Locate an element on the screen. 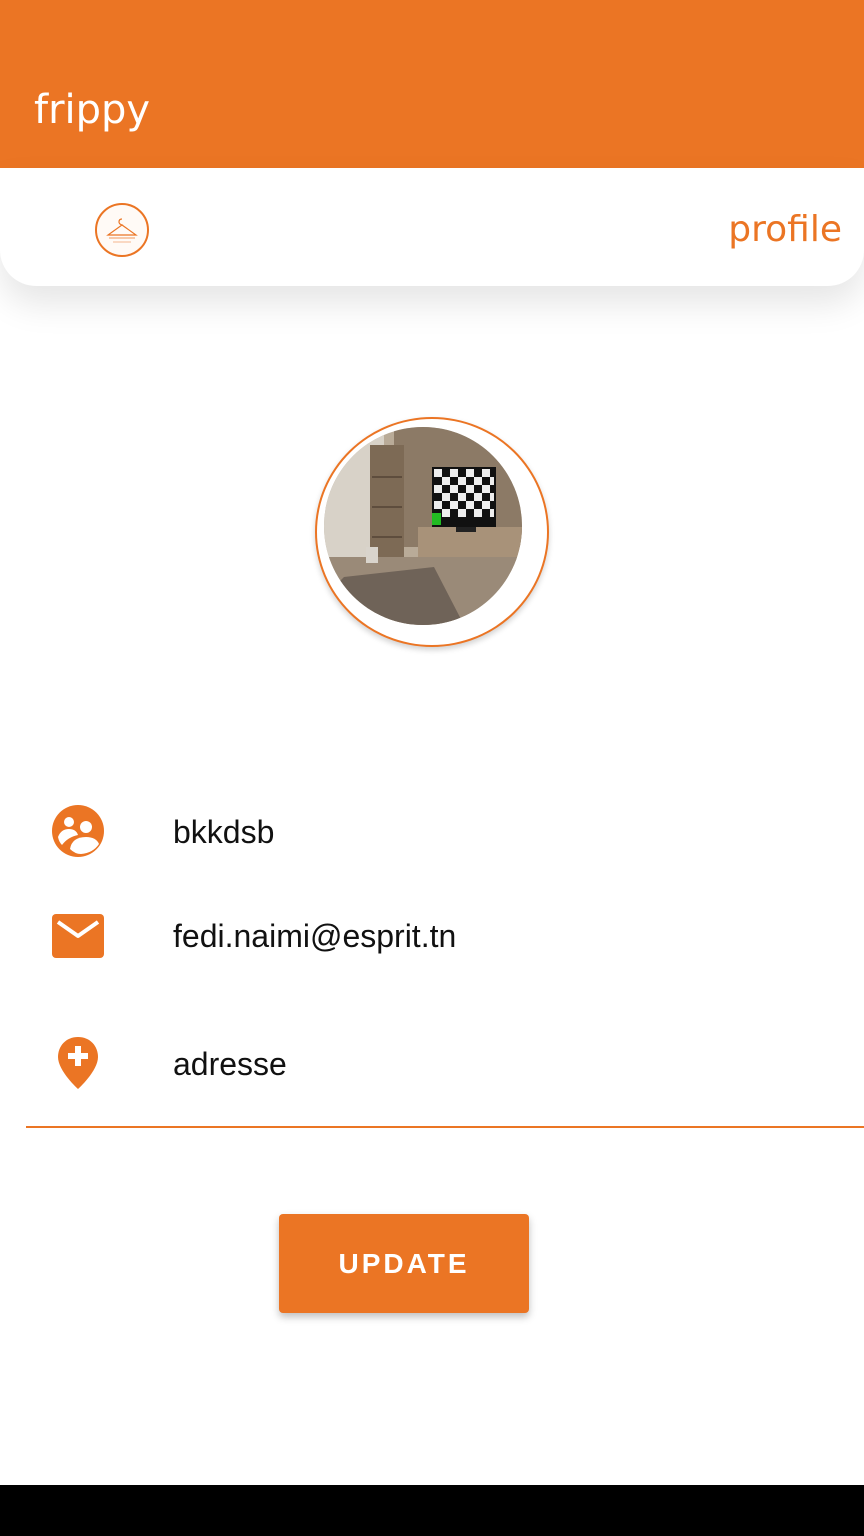  app-logo is located at coordinates (122, 230).